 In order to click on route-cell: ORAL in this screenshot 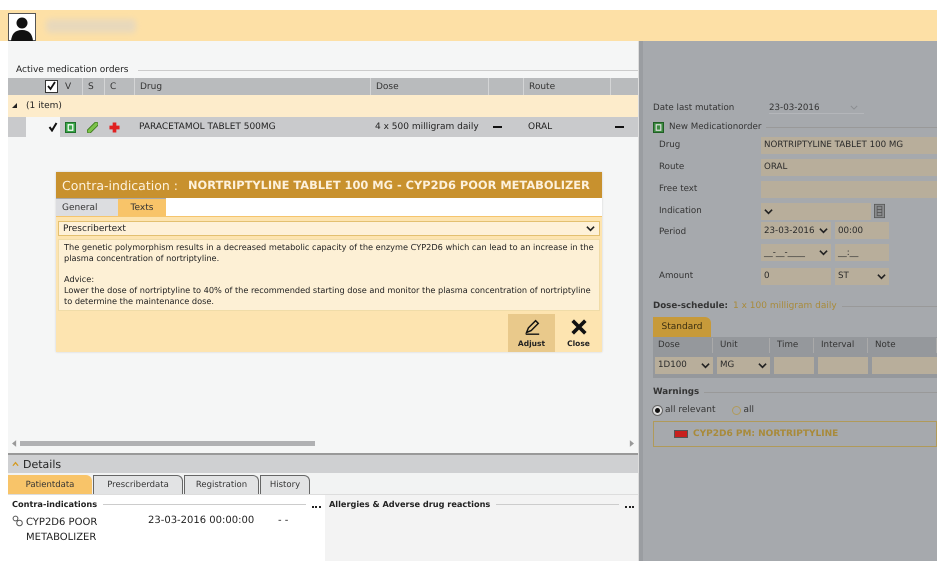, I will do `click(540, 127)`.